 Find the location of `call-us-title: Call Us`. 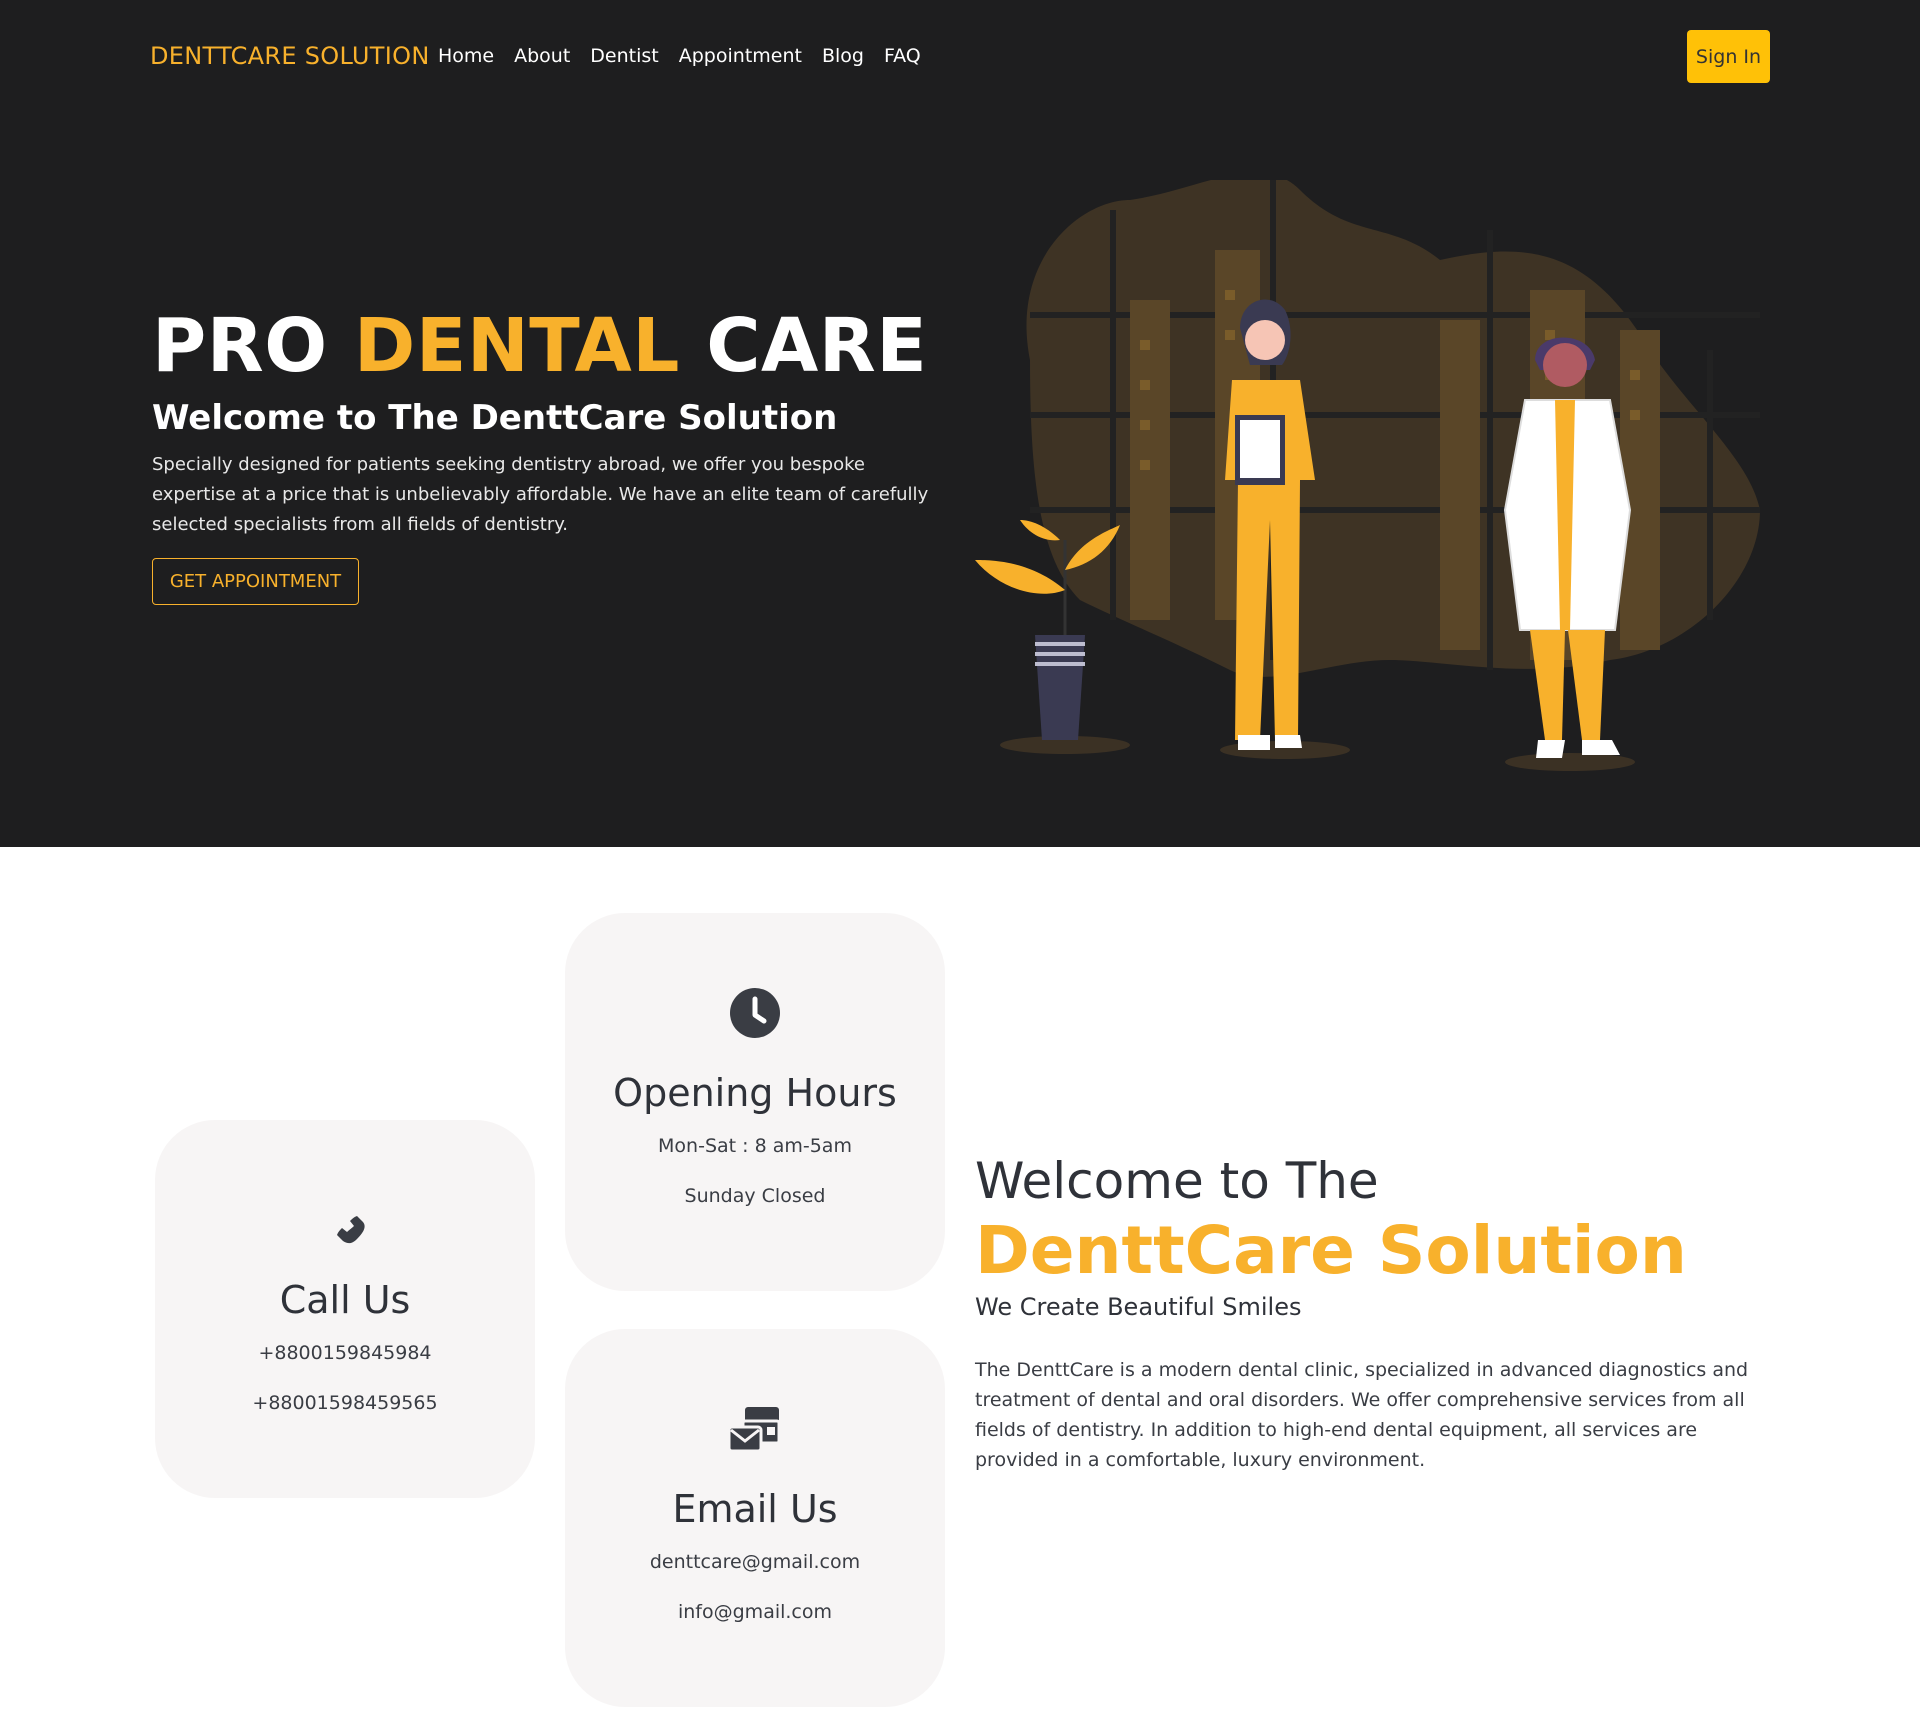

call-us-title: Call Us is located at coordinates (345, 1300).